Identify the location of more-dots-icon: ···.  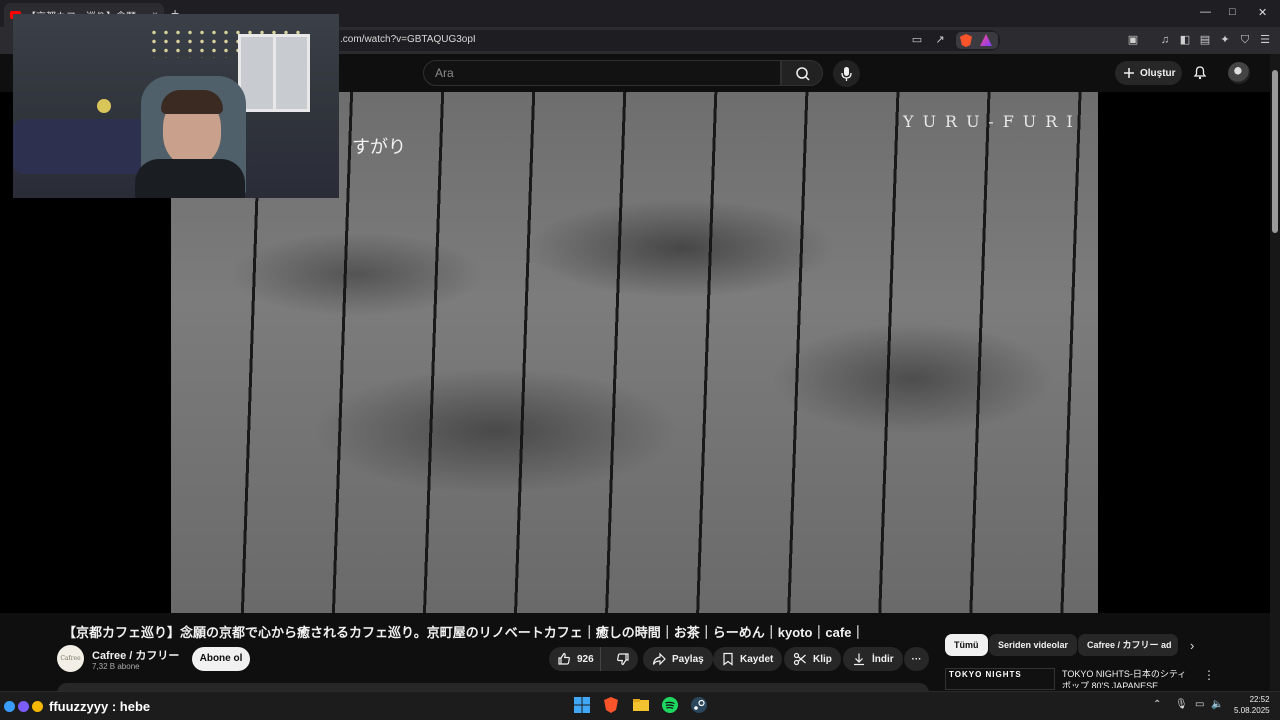
(916, 659).